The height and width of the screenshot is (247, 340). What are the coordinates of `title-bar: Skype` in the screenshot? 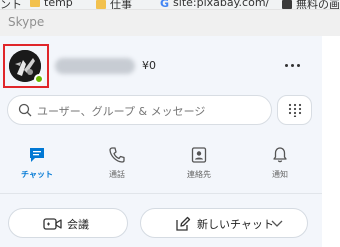 It's located at (170, 23).